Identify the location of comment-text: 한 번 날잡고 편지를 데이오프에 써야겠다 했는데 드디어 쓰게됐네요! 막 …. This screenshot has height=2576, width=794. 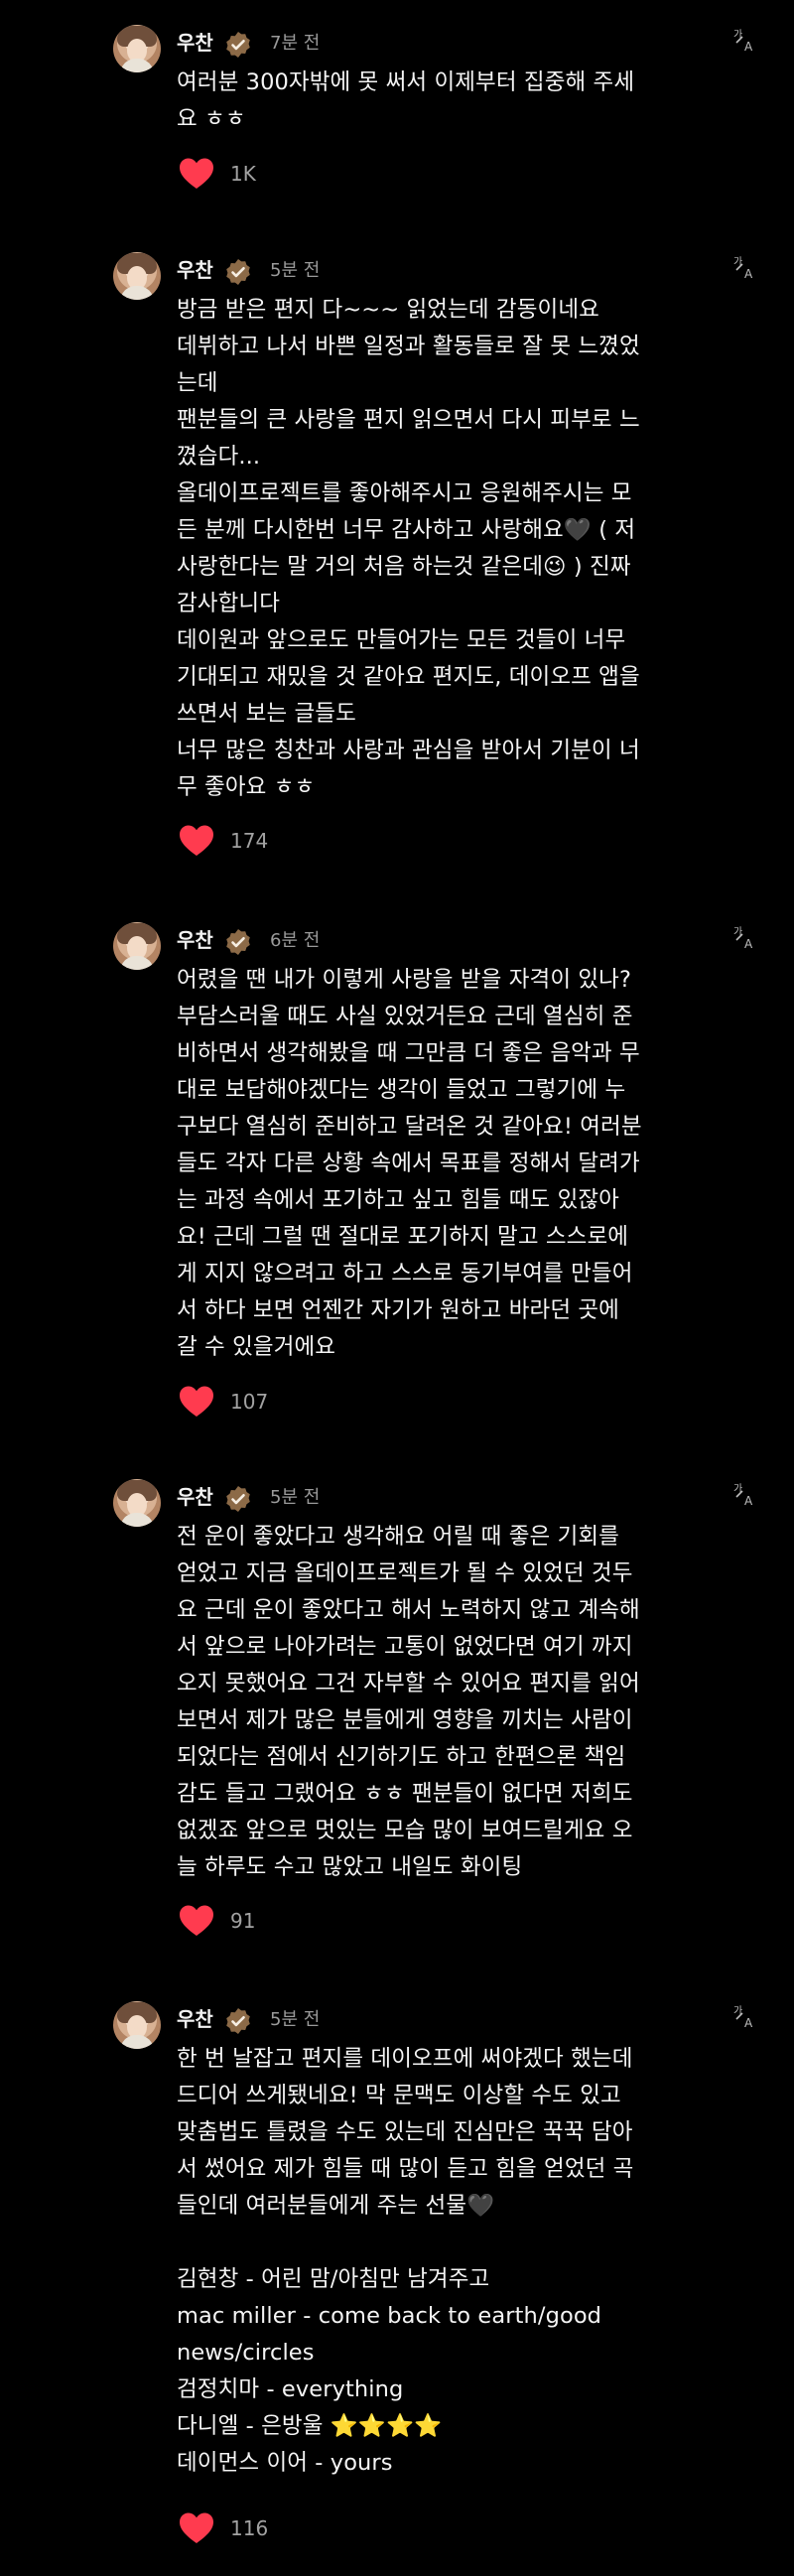
(406, 2261).